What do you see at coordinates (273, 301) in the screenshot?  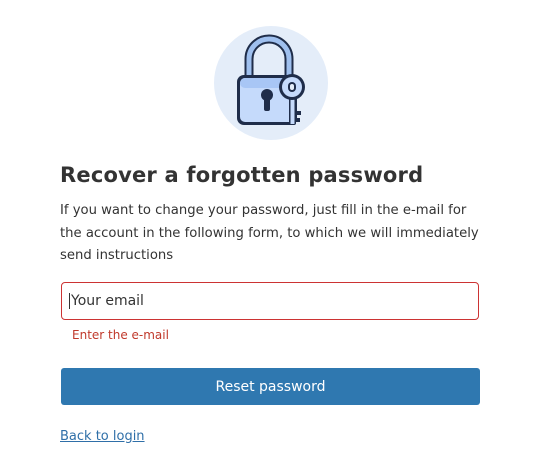 I see `email-input` at bounding box center [273, 301].